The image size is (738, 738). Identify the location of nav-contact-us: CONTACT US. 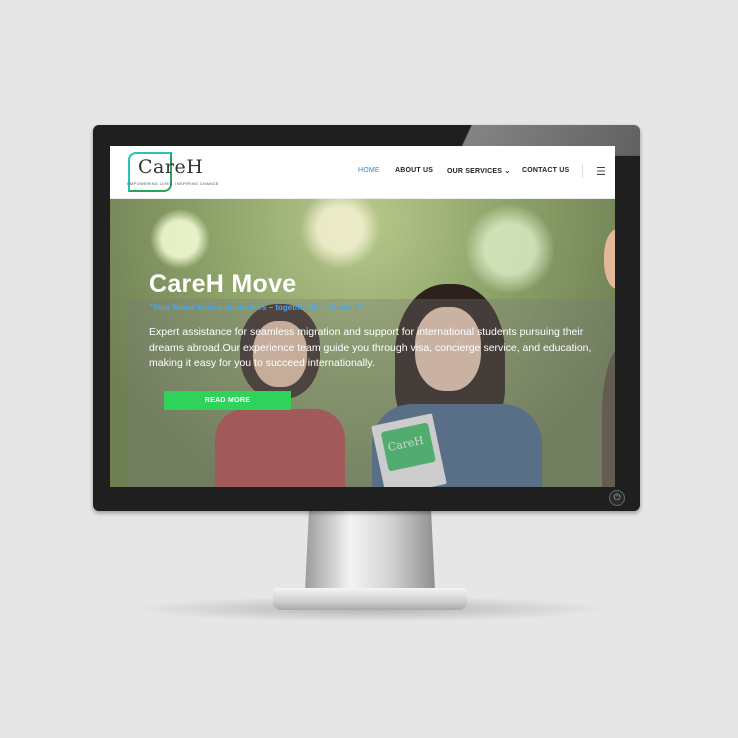
(545, 170).